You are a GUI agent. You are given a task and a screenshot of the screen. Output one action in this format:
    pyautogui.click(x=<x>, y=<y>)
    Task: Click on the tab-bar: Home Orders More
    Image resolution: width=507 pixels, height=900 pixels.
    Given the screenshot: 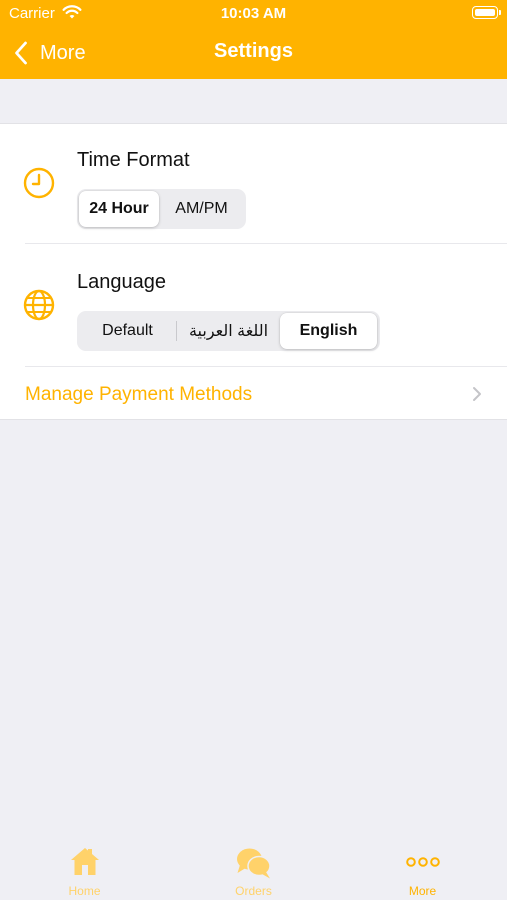 What is the action you would take?
    pyautogui.click(x=253, y=868)
    